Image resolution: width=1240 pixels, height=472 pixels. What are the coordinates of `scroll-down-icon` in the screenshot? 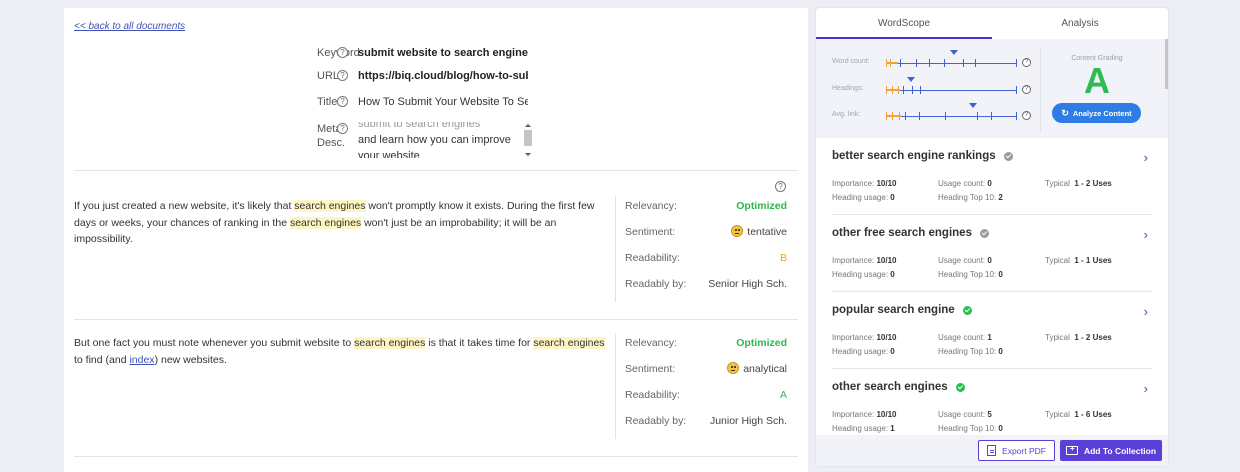 It's located at (528, 154).